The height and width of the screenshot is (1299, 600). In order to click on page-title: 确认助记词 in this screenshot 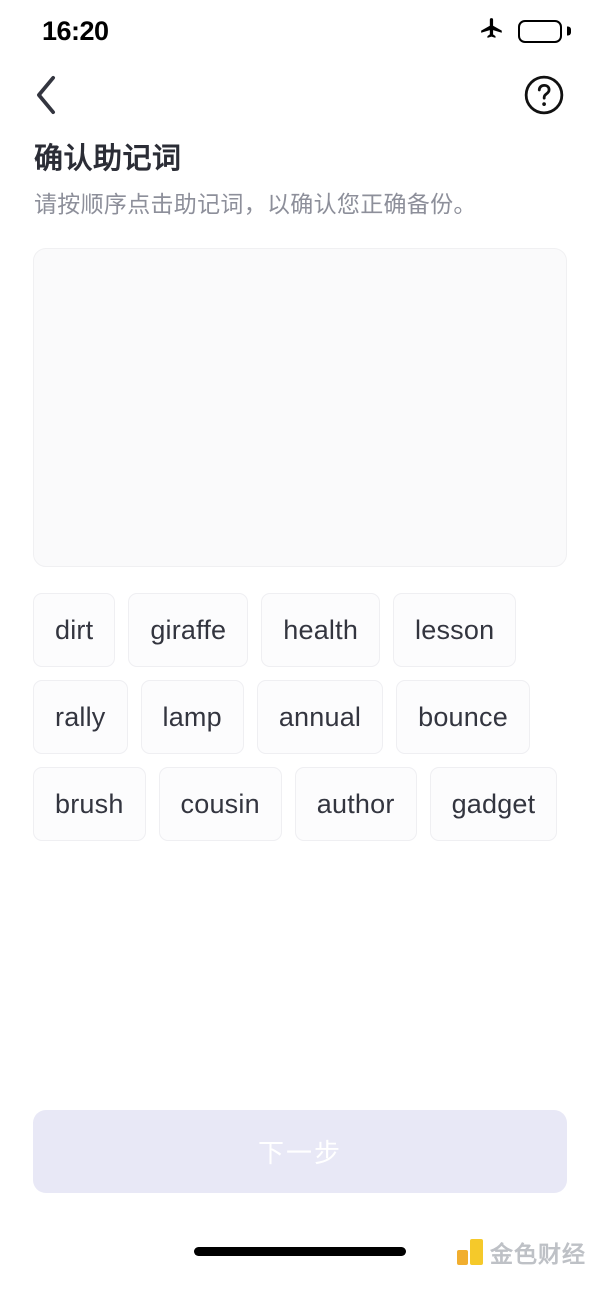, I will do `click(108, 159)`.